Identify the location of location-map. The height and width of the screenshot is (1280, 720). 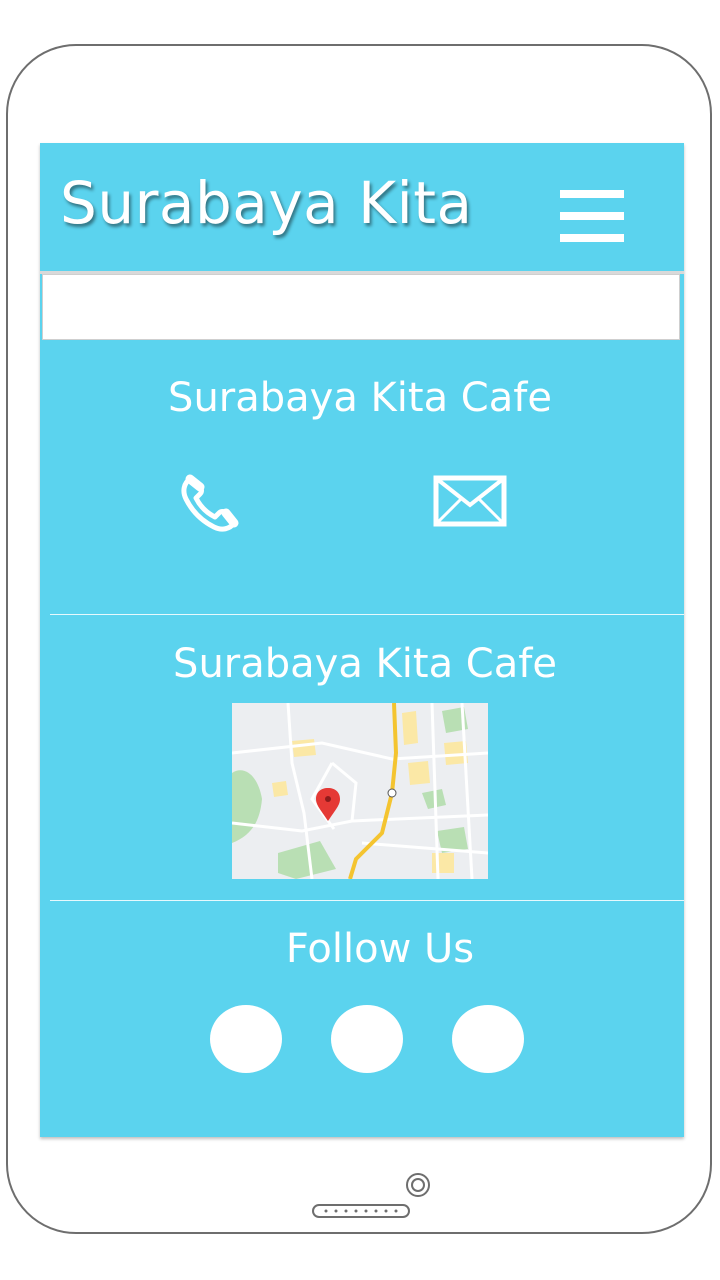
(360, 791).